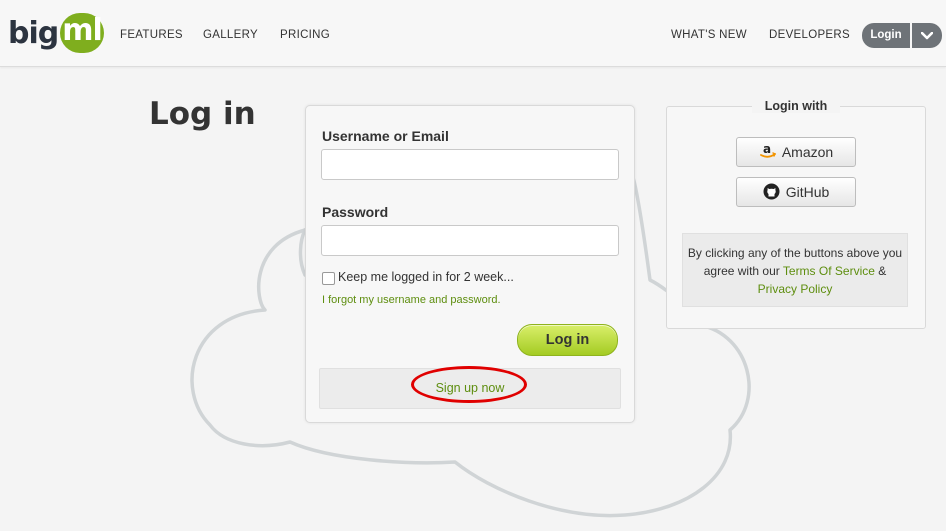 The width and height of the screenshot is (946, 531). I want to click on amazon-login-label: Amazon, so click(807, 152).